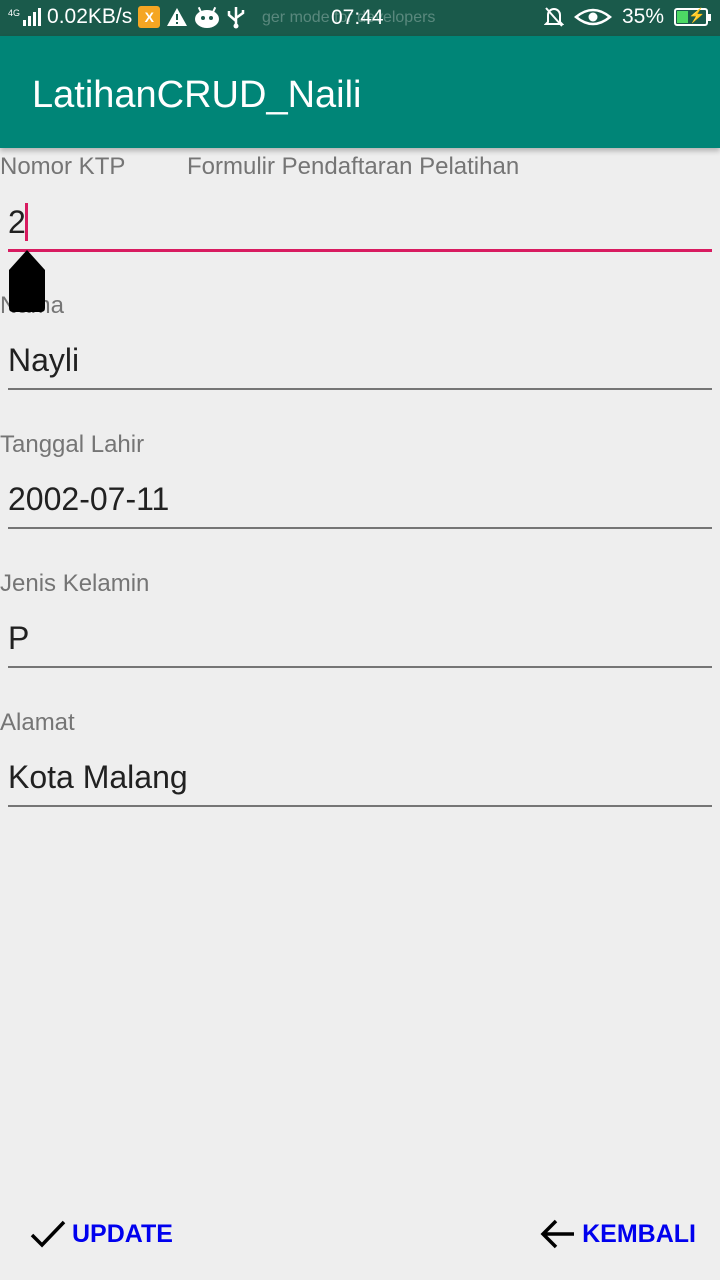 This screenshot has width=720, height=1280. Describe the element at coordinates (639, 1233) in the screenshot. I see `kembali-label: KEMBALI` at that location.